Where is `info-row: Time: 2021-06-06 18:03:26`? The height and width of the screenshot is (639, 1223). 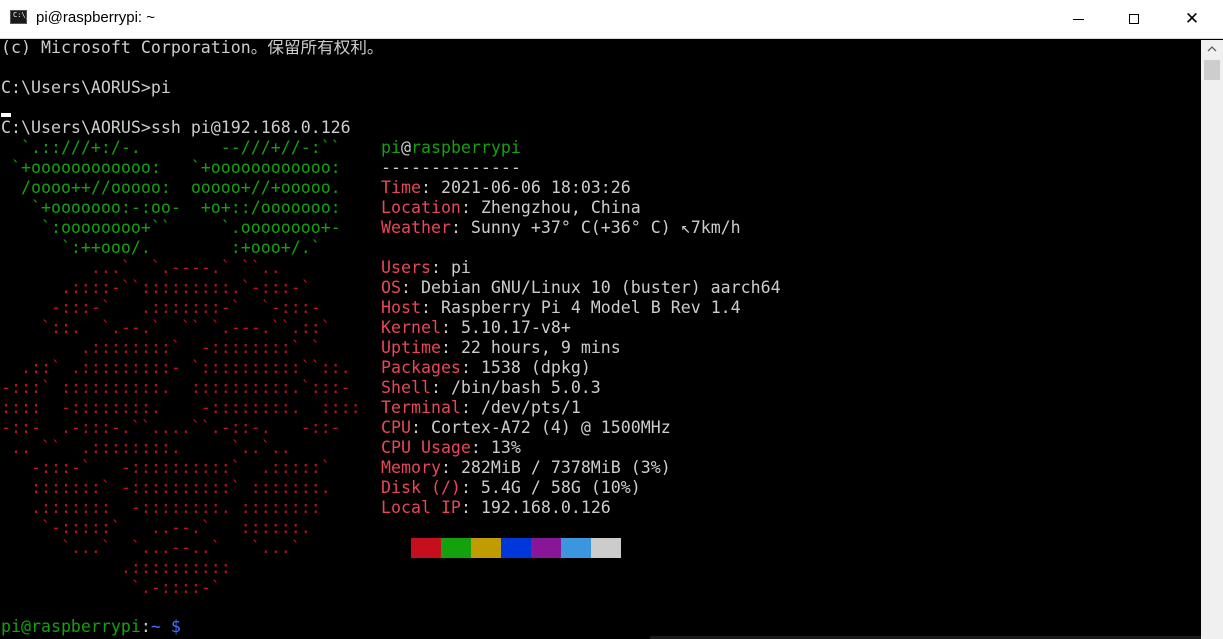
info-row: Time: 2021-06-06 18:03:26 is located at coordinates (506, 187).